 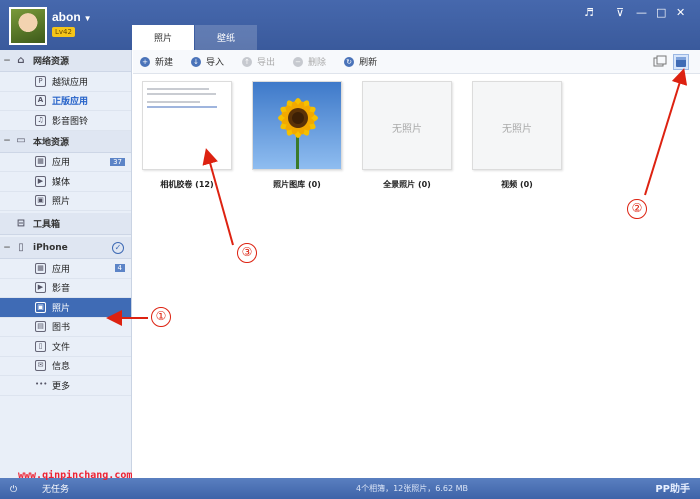 What do you see at coordinates (75, 475) in the screenshot?
I see `watermark: www.qinpinchang.com` at bounding box center [75, 475].